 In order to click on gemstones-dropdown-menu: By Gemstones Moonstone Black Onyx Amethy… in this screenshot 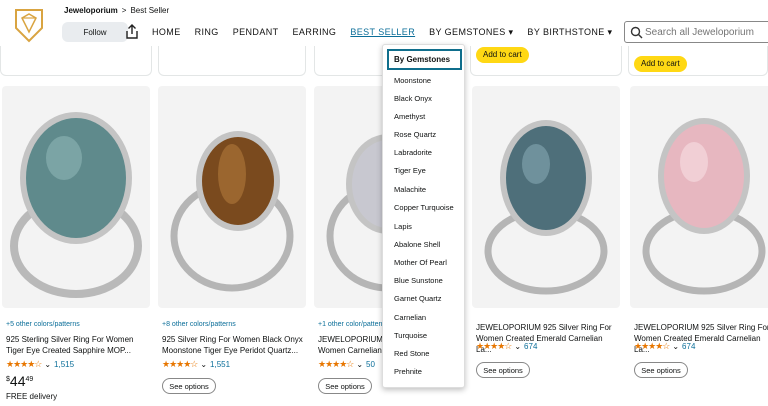, I will do `click(423, 216)`.